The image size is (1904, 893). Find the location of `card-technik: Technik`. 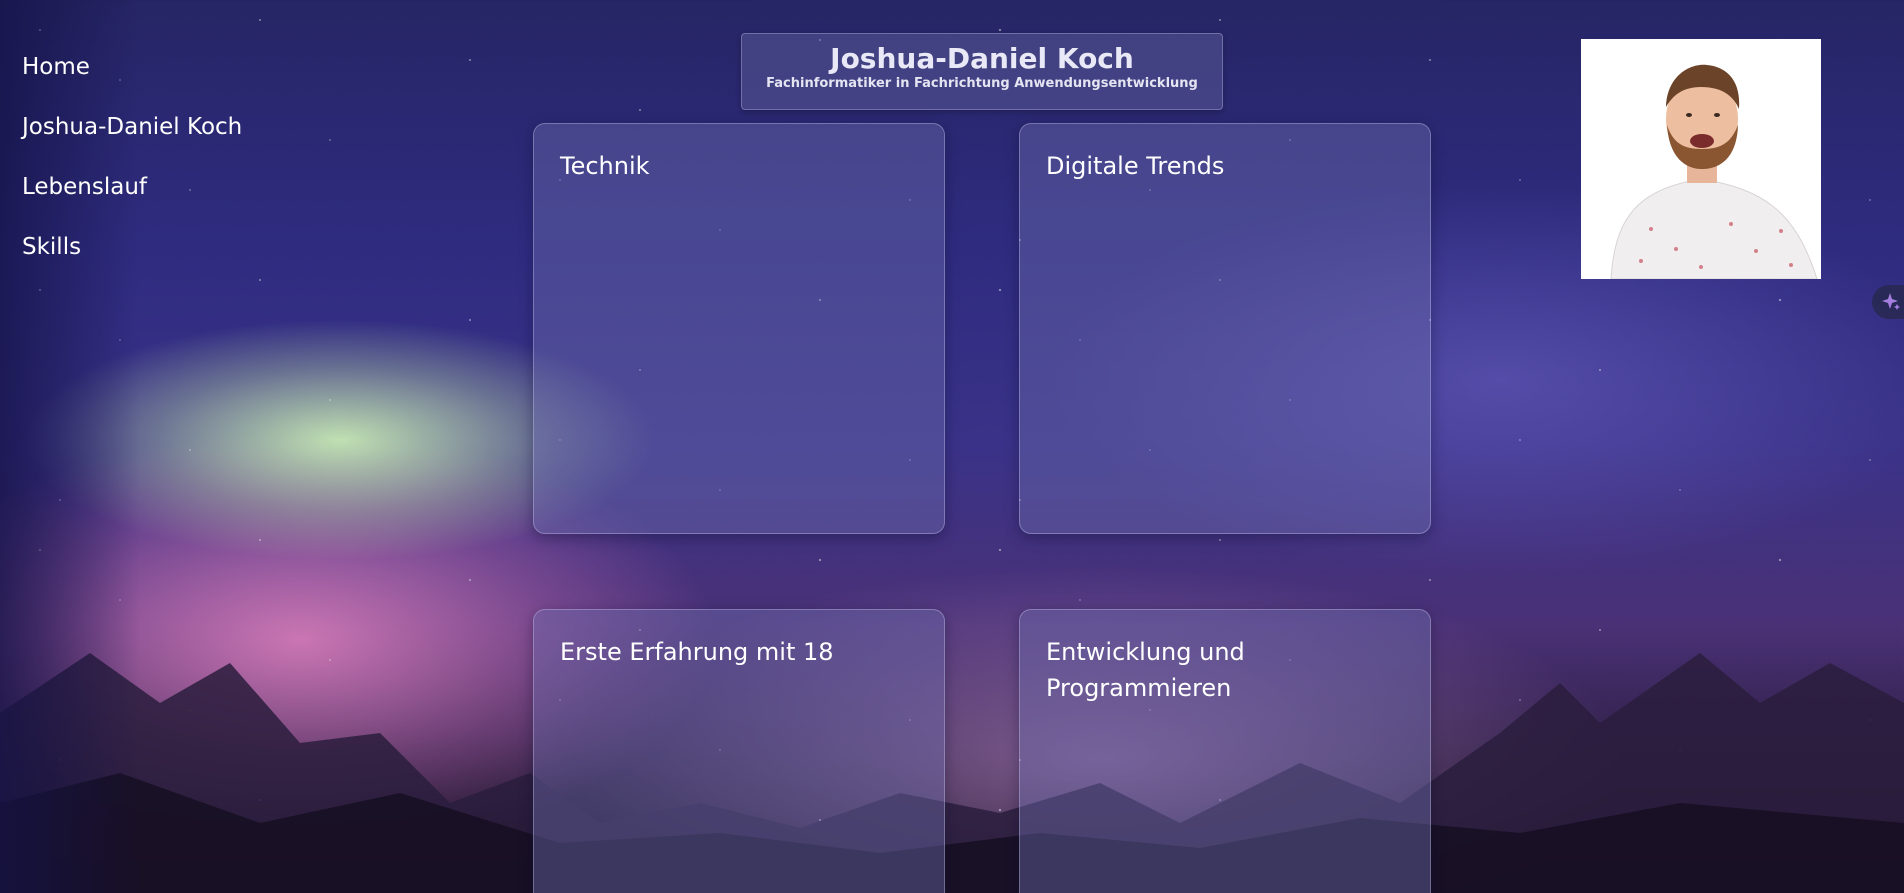

card-technik: Technik is located at coordinates (739, 328).